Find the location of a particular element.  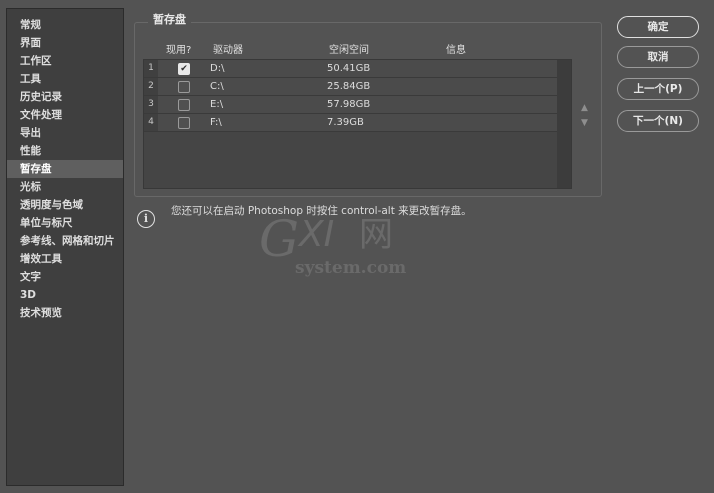

table-row: 4 F:\ 7.39GB is located at coordinates (351, 123).